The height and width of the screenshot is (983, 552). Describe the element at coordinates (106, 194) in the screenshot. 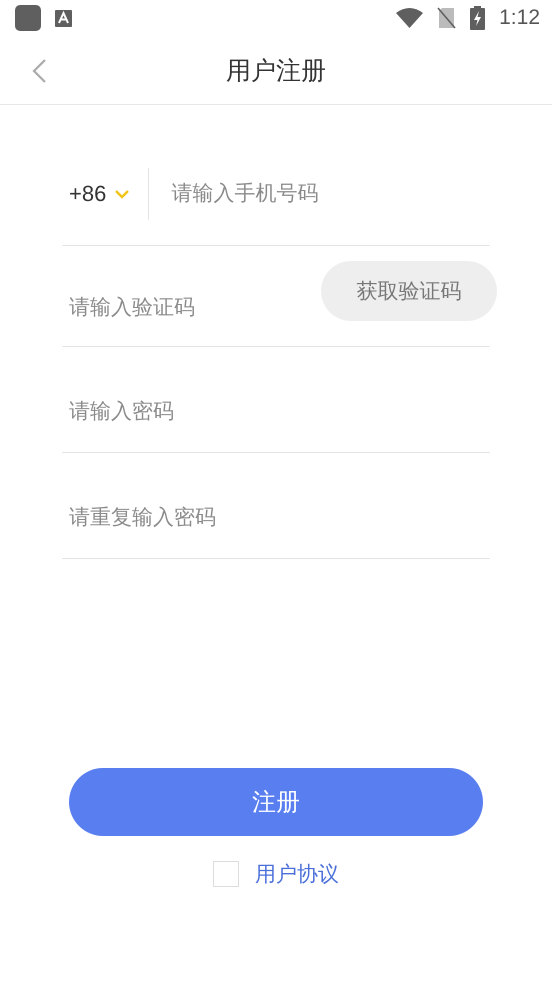

I see `country-code-selector: +86` at that location.